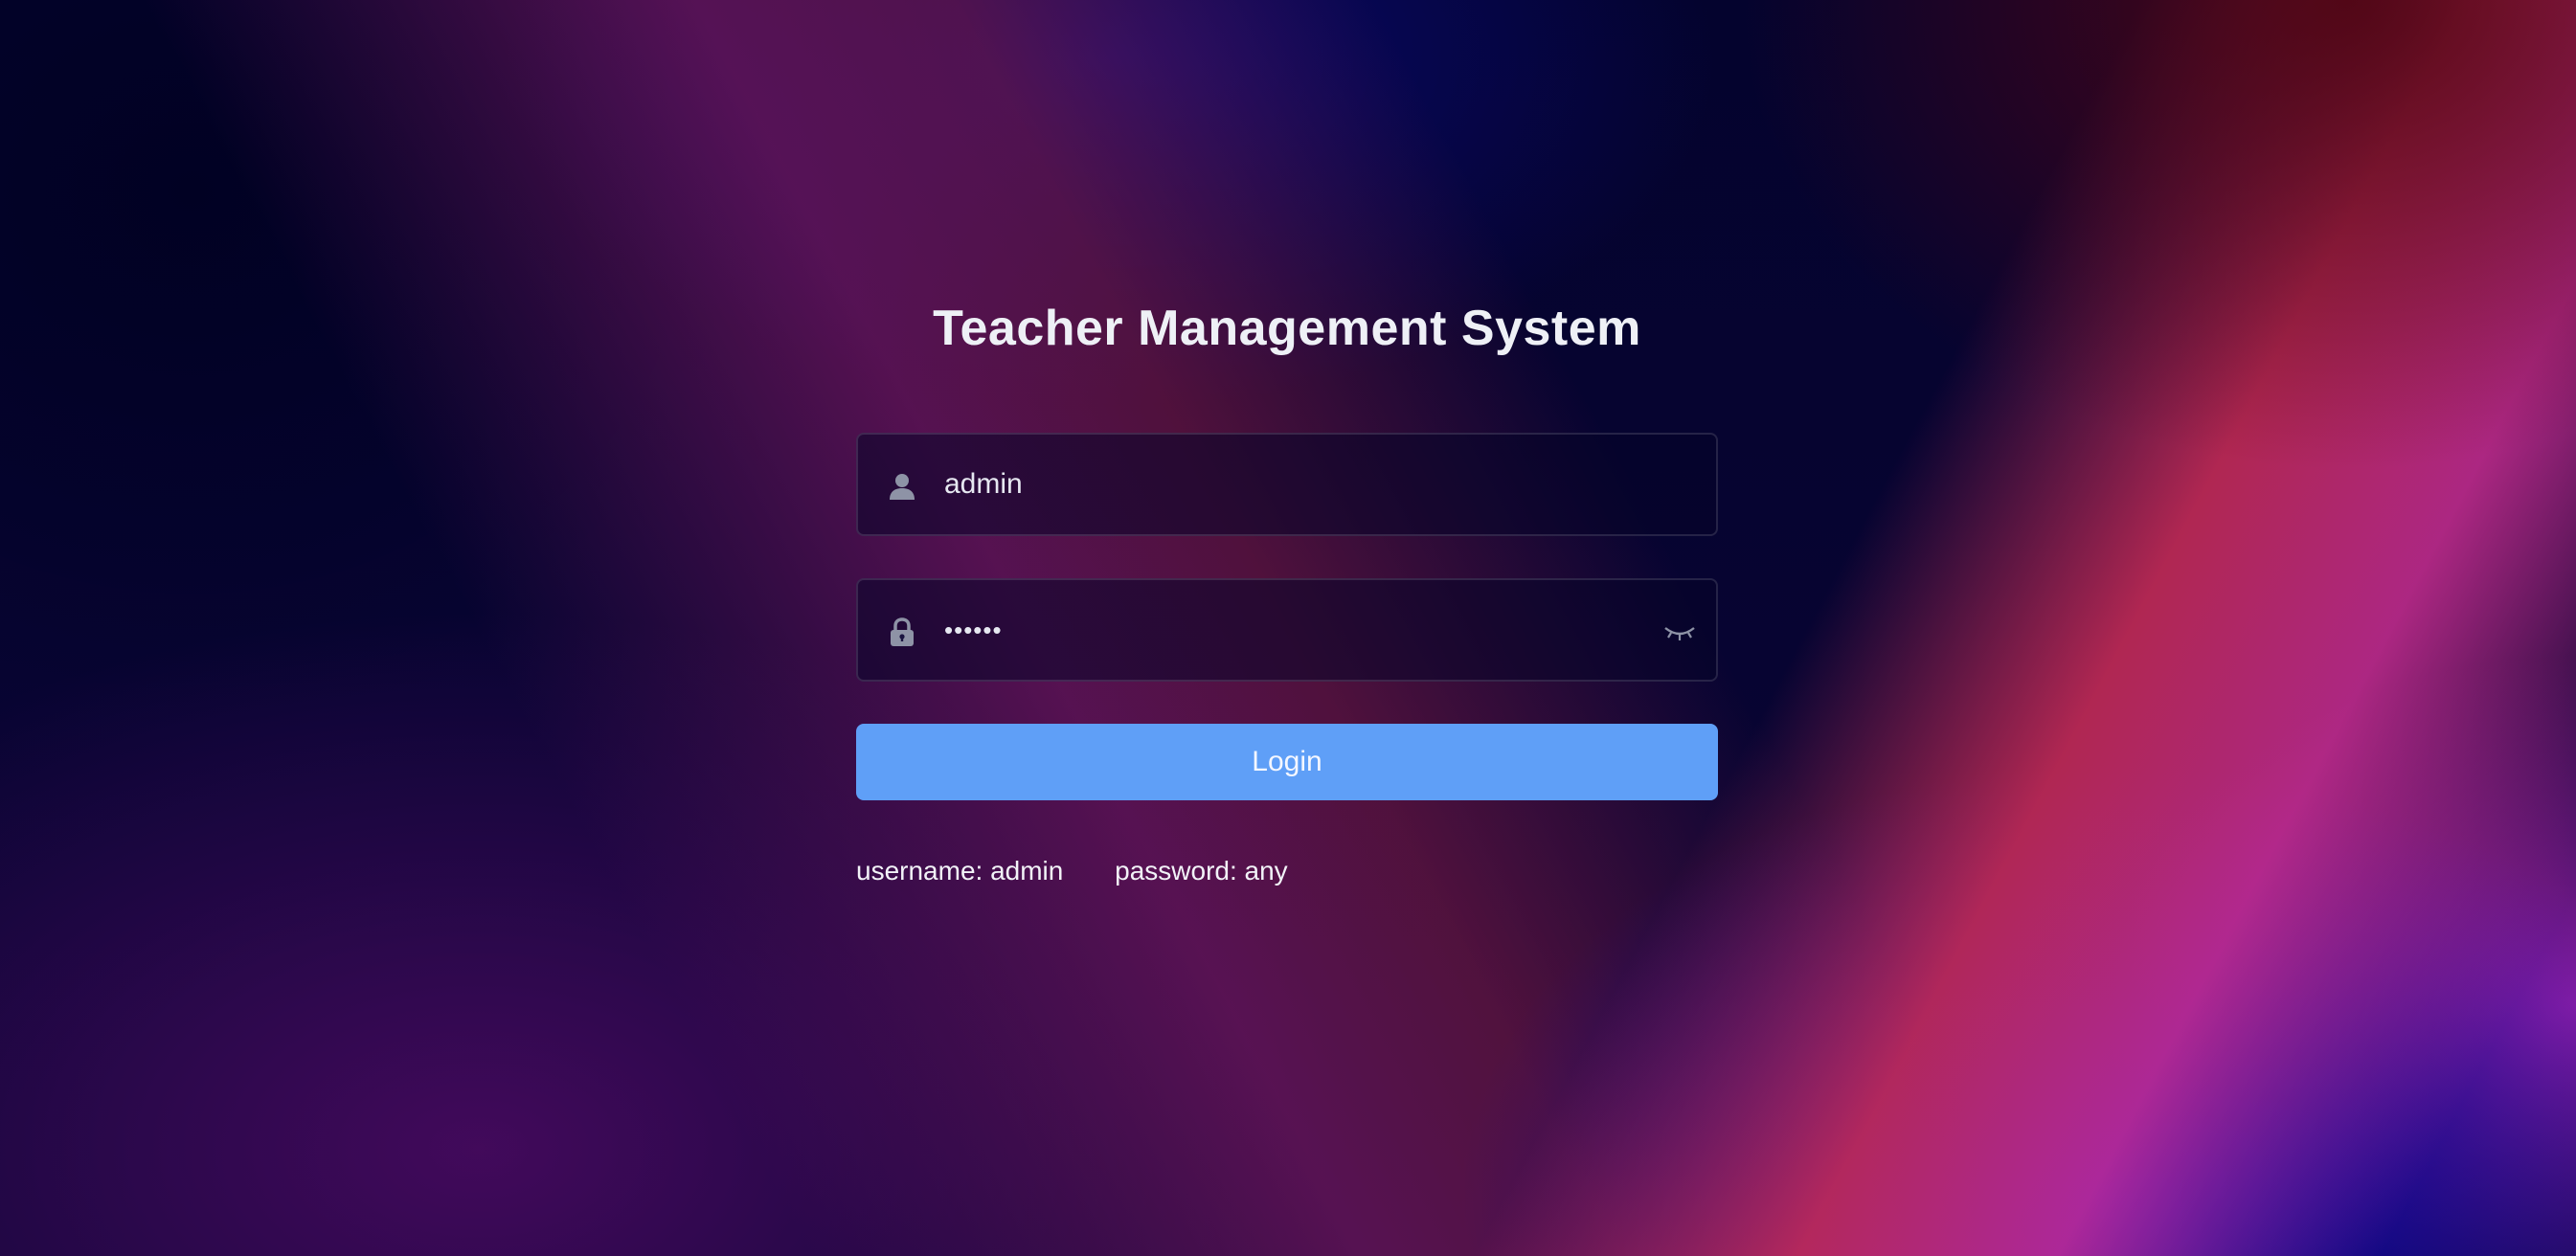  Describe the element at coordinates (1201, 871) in the screenshot. I see `password-hint: password: any` at that location.